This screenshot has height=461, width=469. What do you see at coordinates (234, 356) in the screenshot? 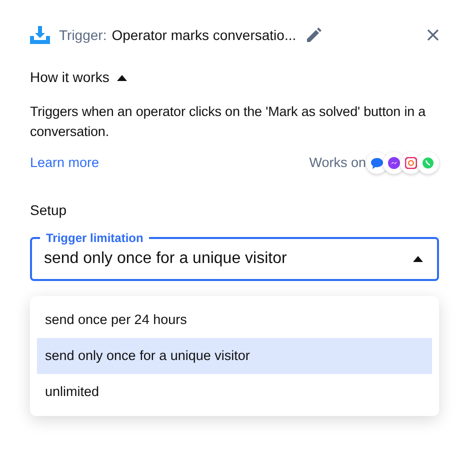
I see `menu-option: send only once for a unique visitor` at bounding box center [234, 356].